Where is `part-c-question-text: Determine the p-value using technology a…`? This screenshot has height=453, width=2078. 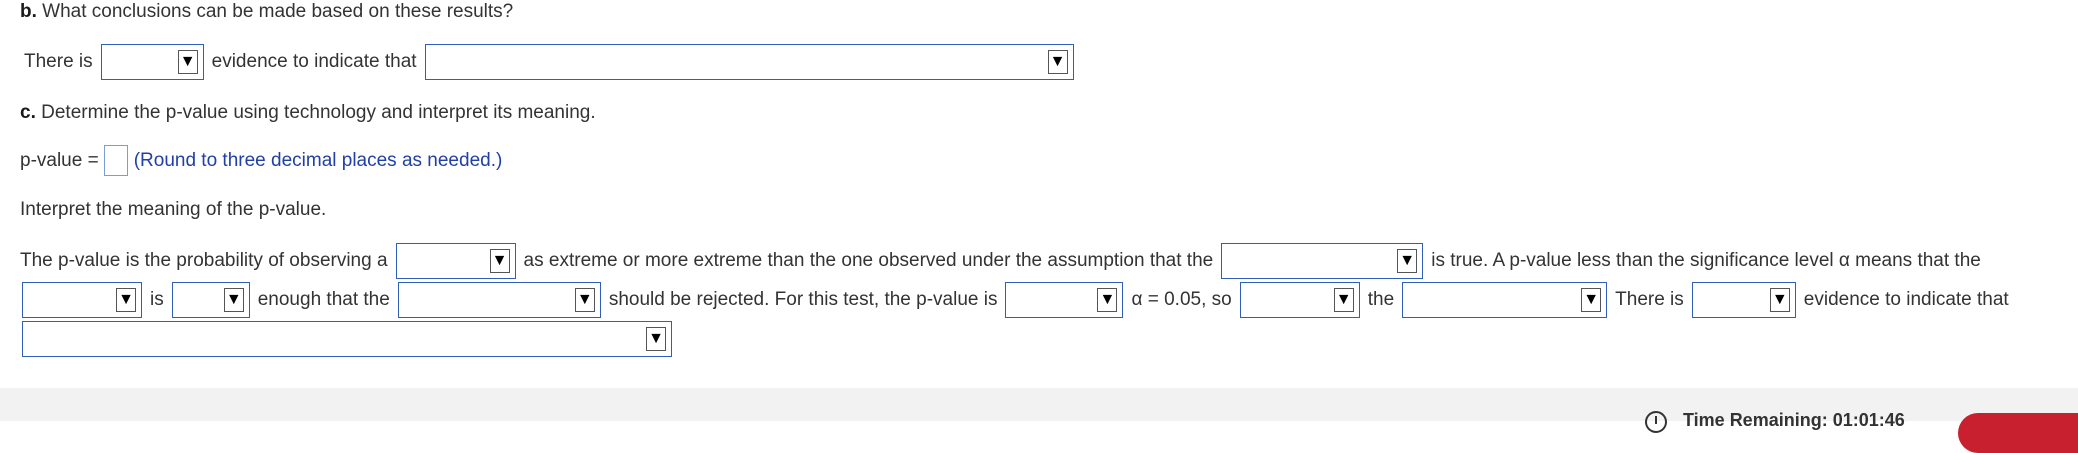 part-c-question-text: Determine the p-value using technology a… is located at coordinates (318, 112).